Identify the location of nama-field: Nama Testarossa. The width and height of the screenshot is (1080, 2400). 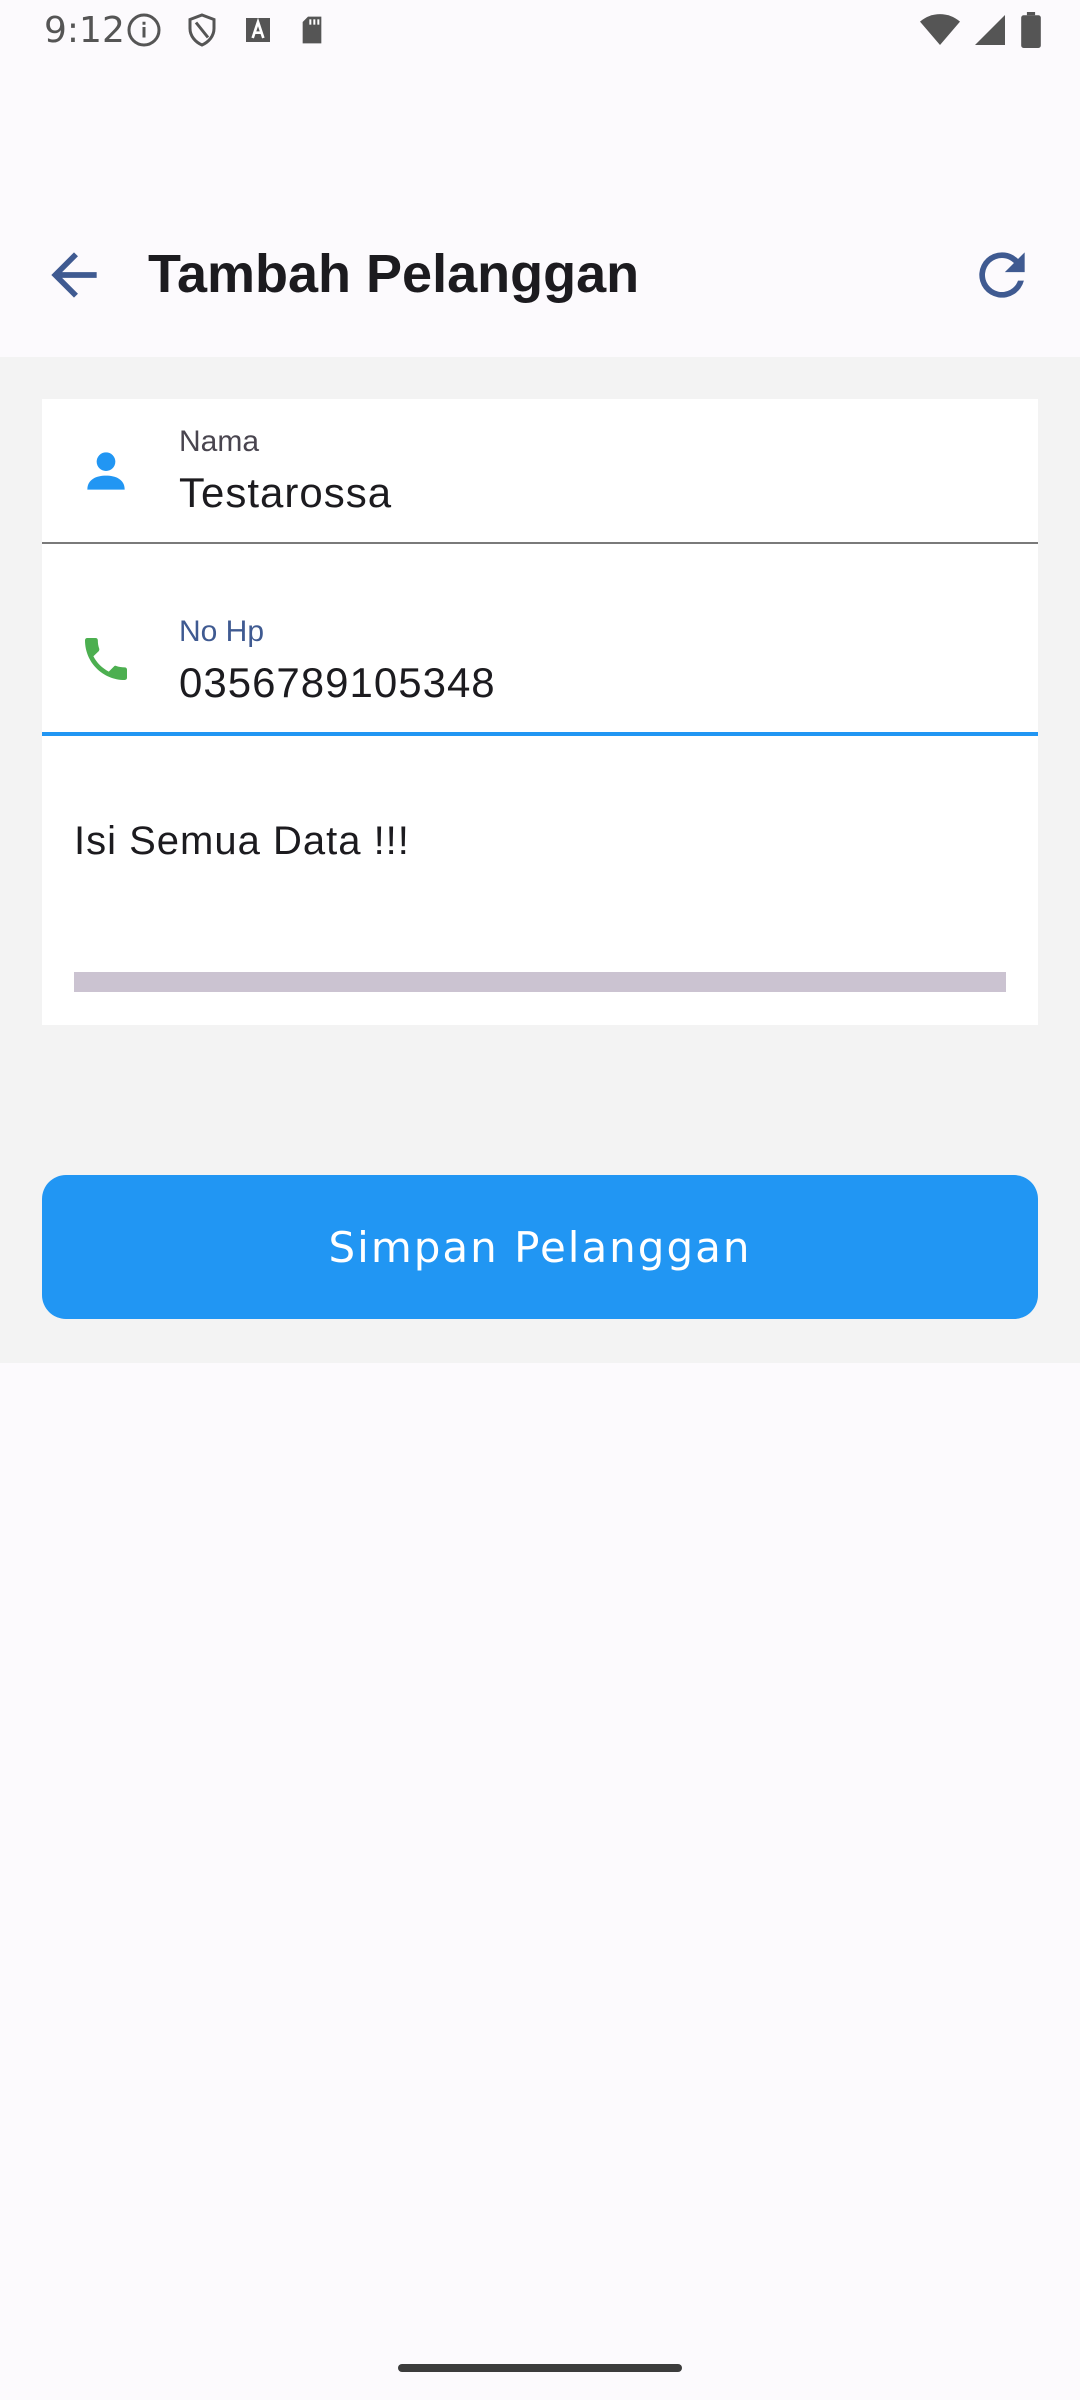
(540, 471).